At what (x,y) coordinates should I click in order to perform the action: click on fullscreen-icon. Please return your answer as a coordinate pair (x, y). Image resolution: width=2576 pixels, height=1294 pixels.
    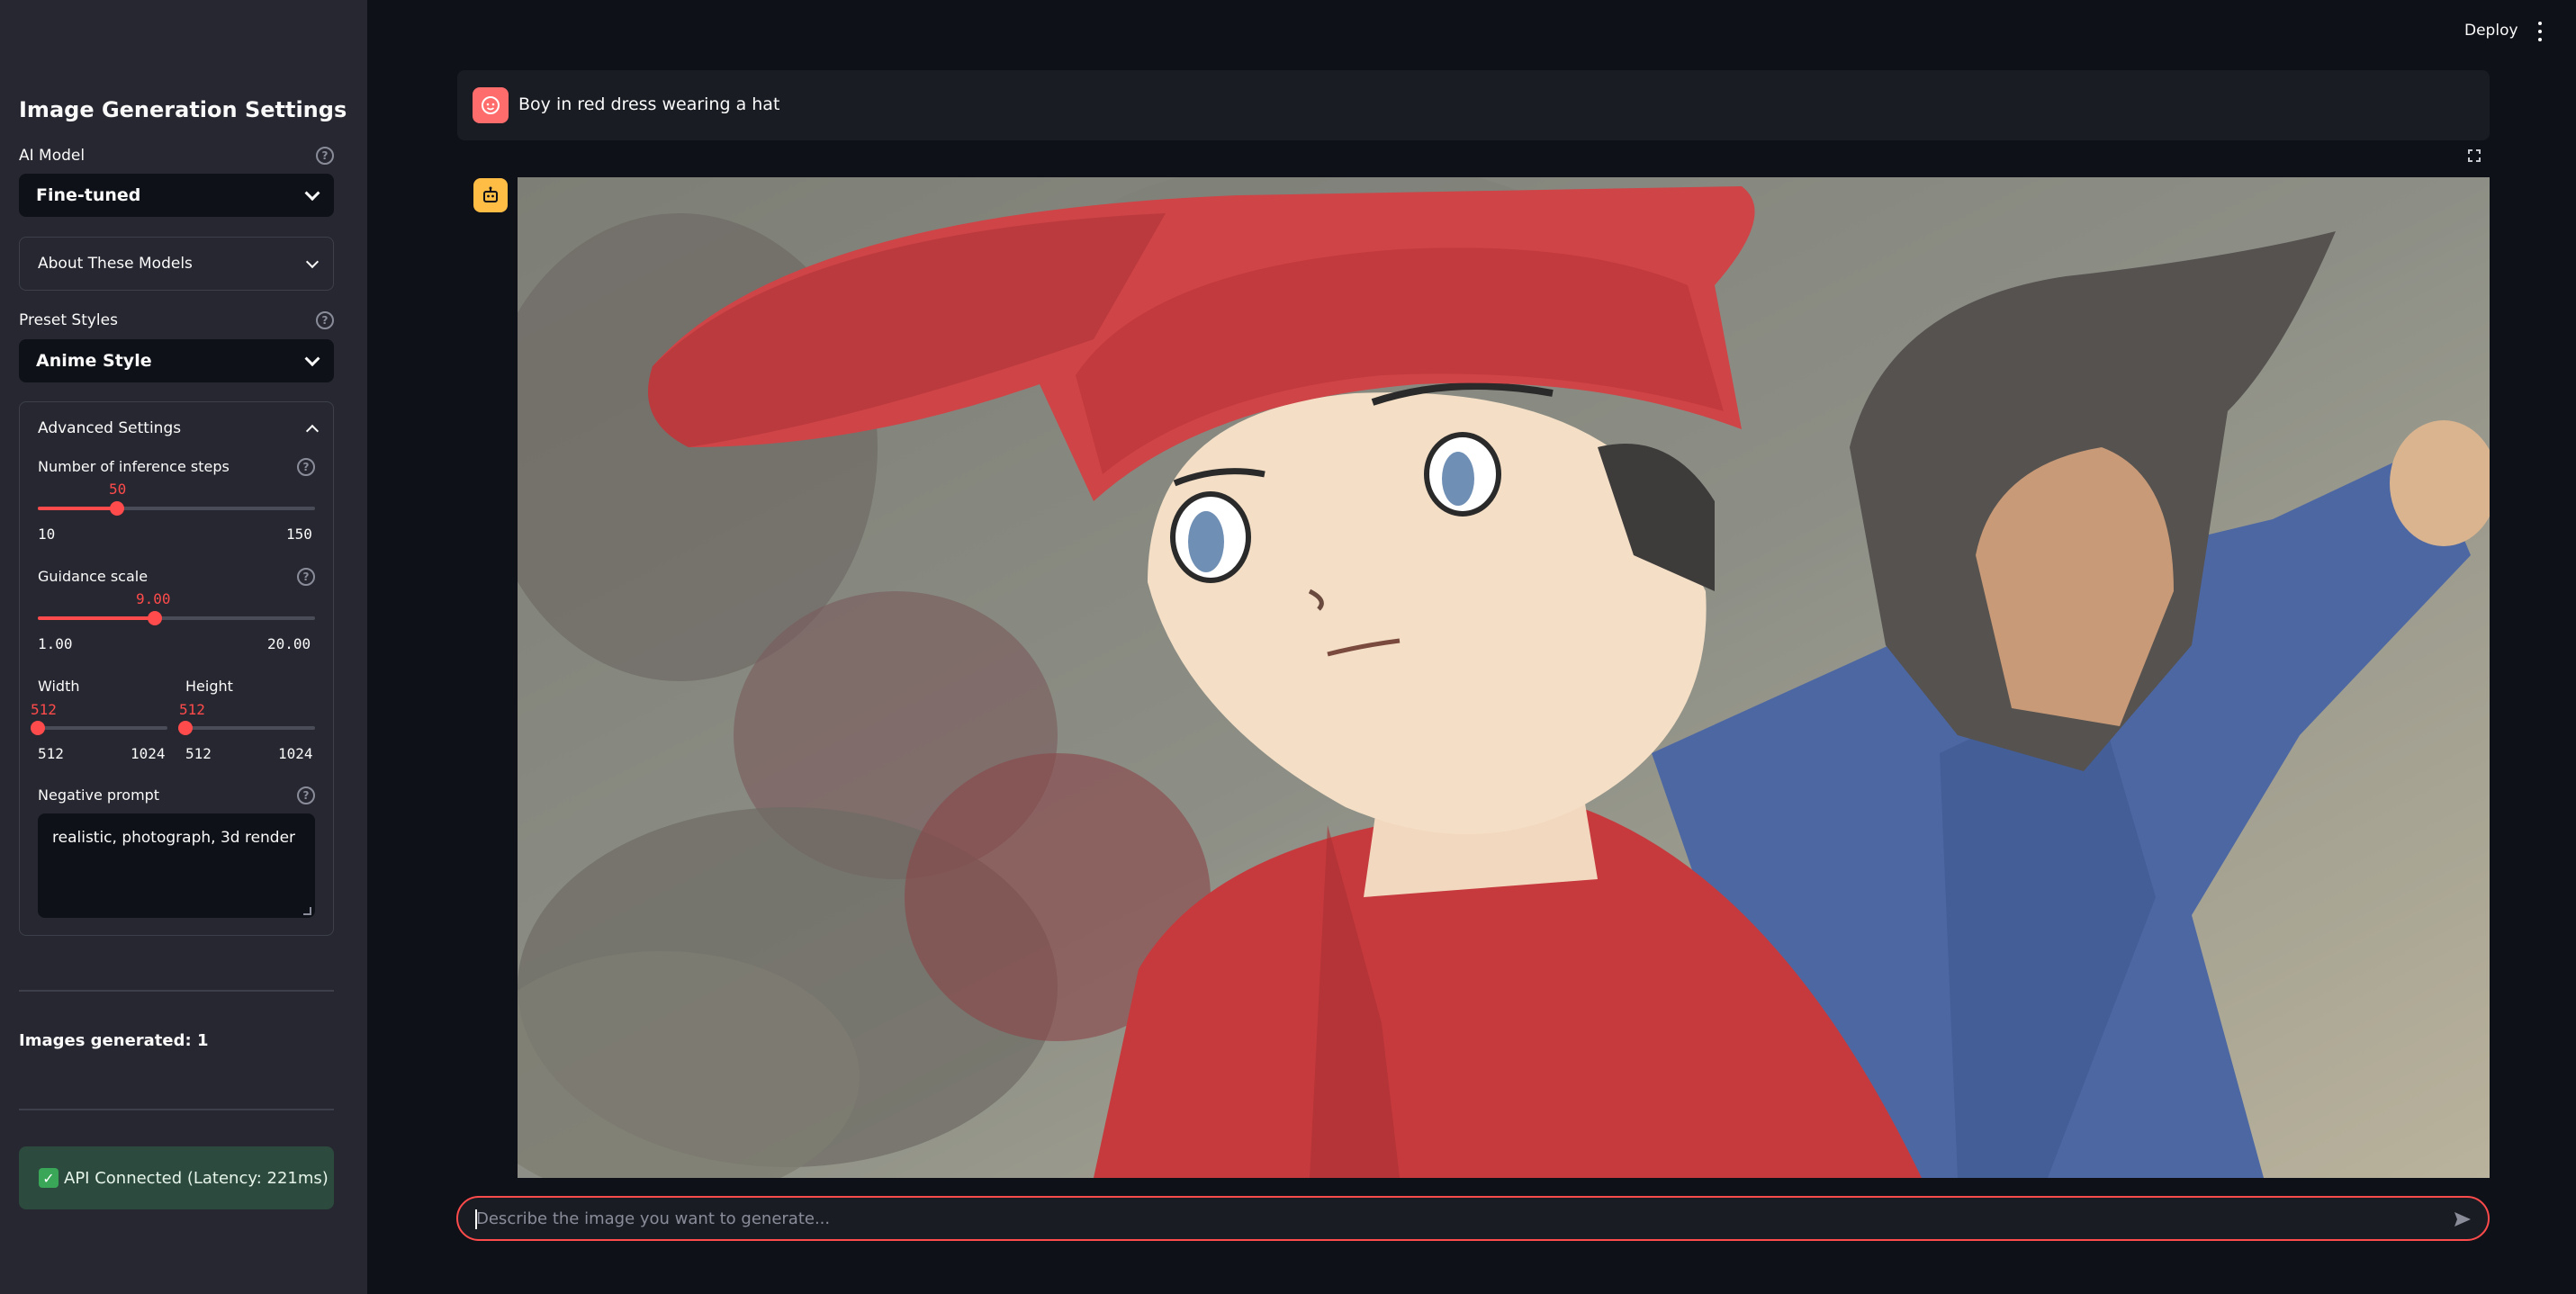
    Looking at the image, I should click on (2474, 155).